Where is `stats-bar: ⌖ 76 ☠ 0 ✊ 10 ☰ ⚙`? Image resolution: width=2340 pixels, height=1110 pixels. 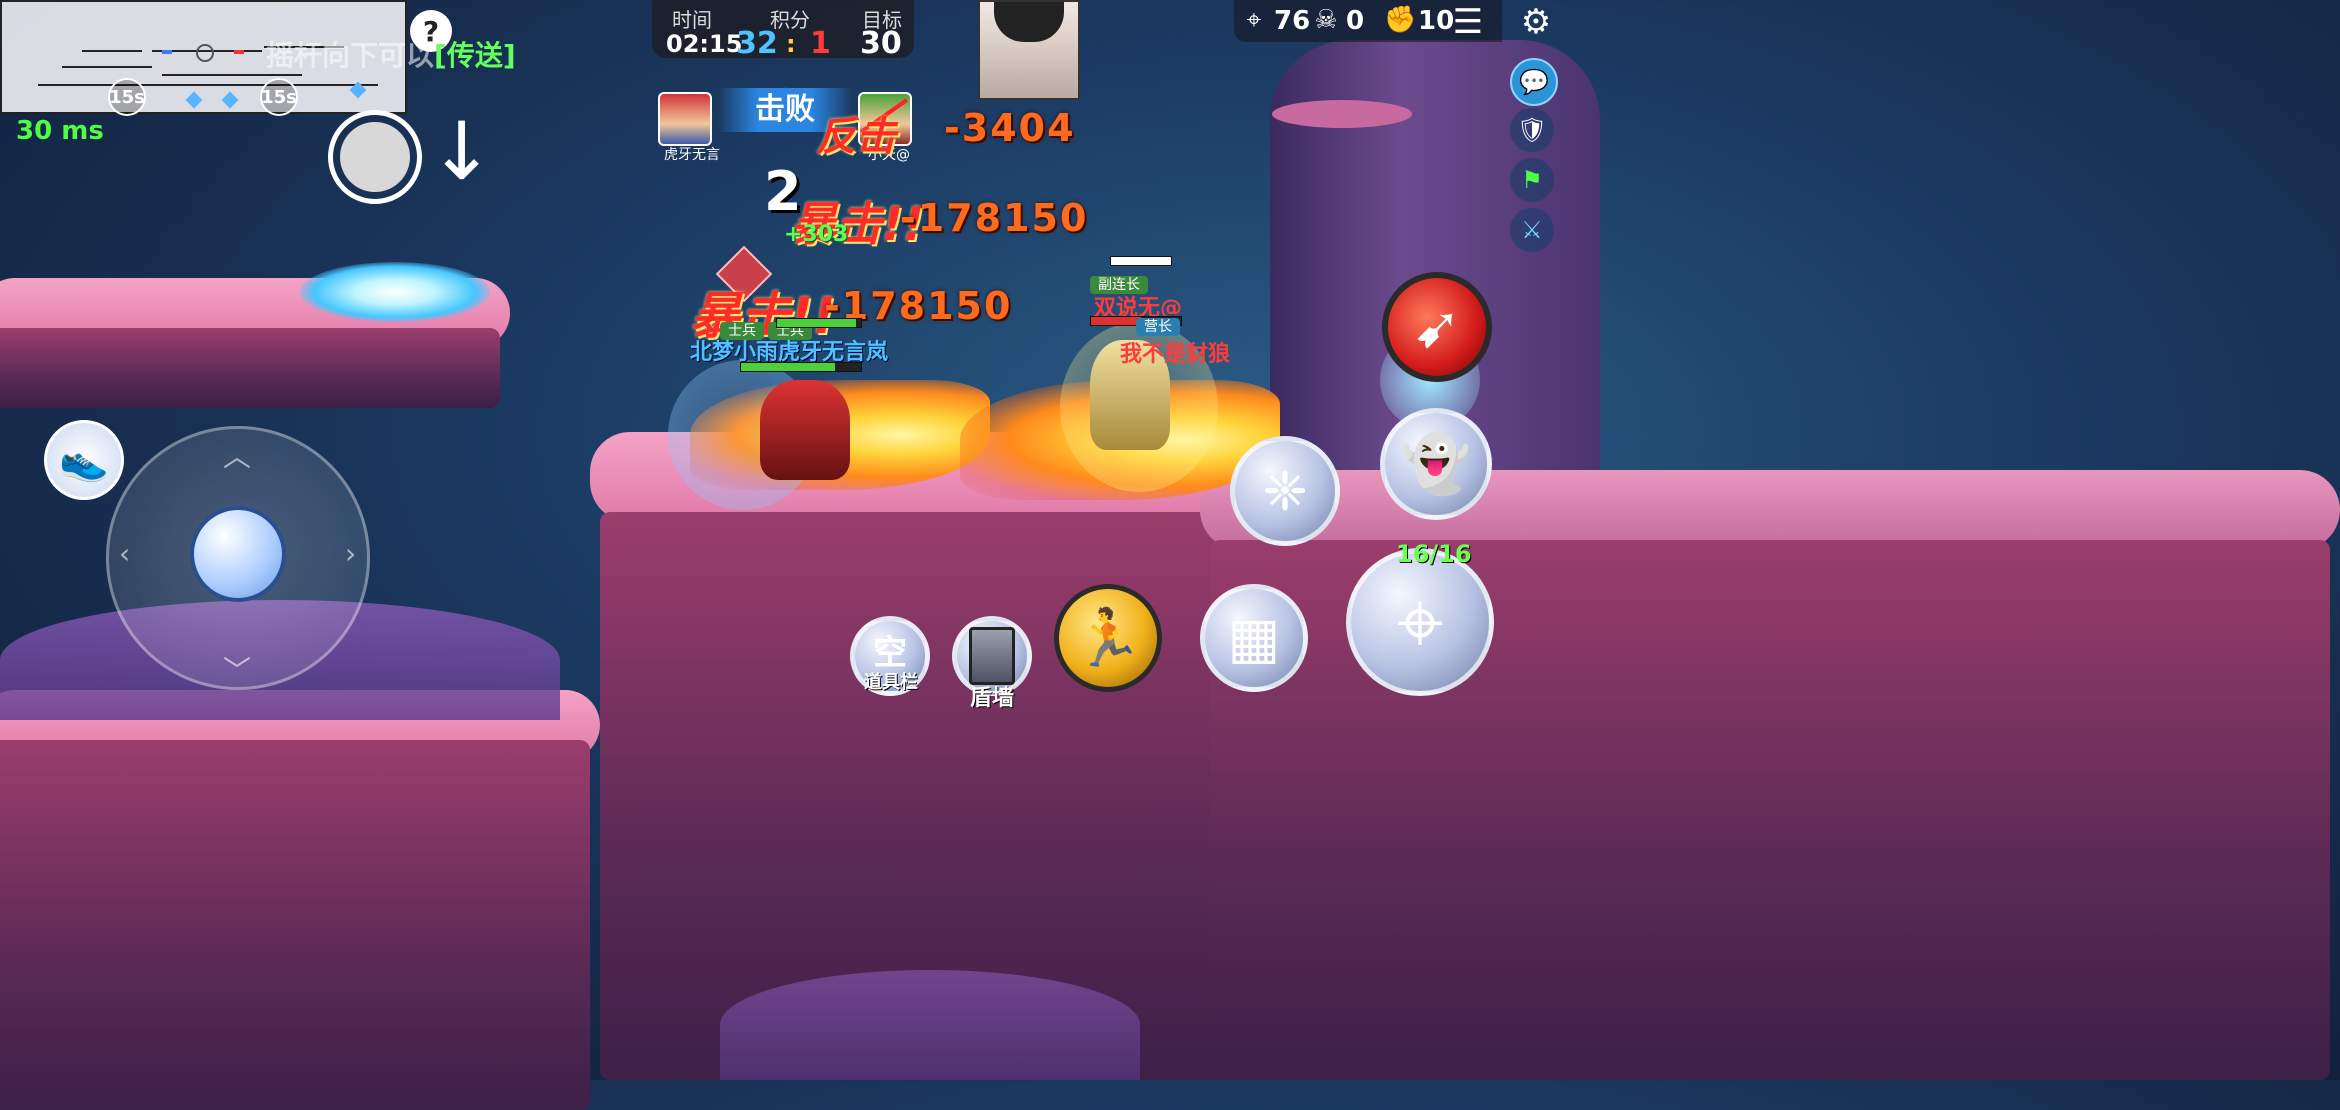 stats-bar: ⌖ 76 ☠ 0 ✊ 10 ☰ ⚙ is located at coordinates (1787, 21).